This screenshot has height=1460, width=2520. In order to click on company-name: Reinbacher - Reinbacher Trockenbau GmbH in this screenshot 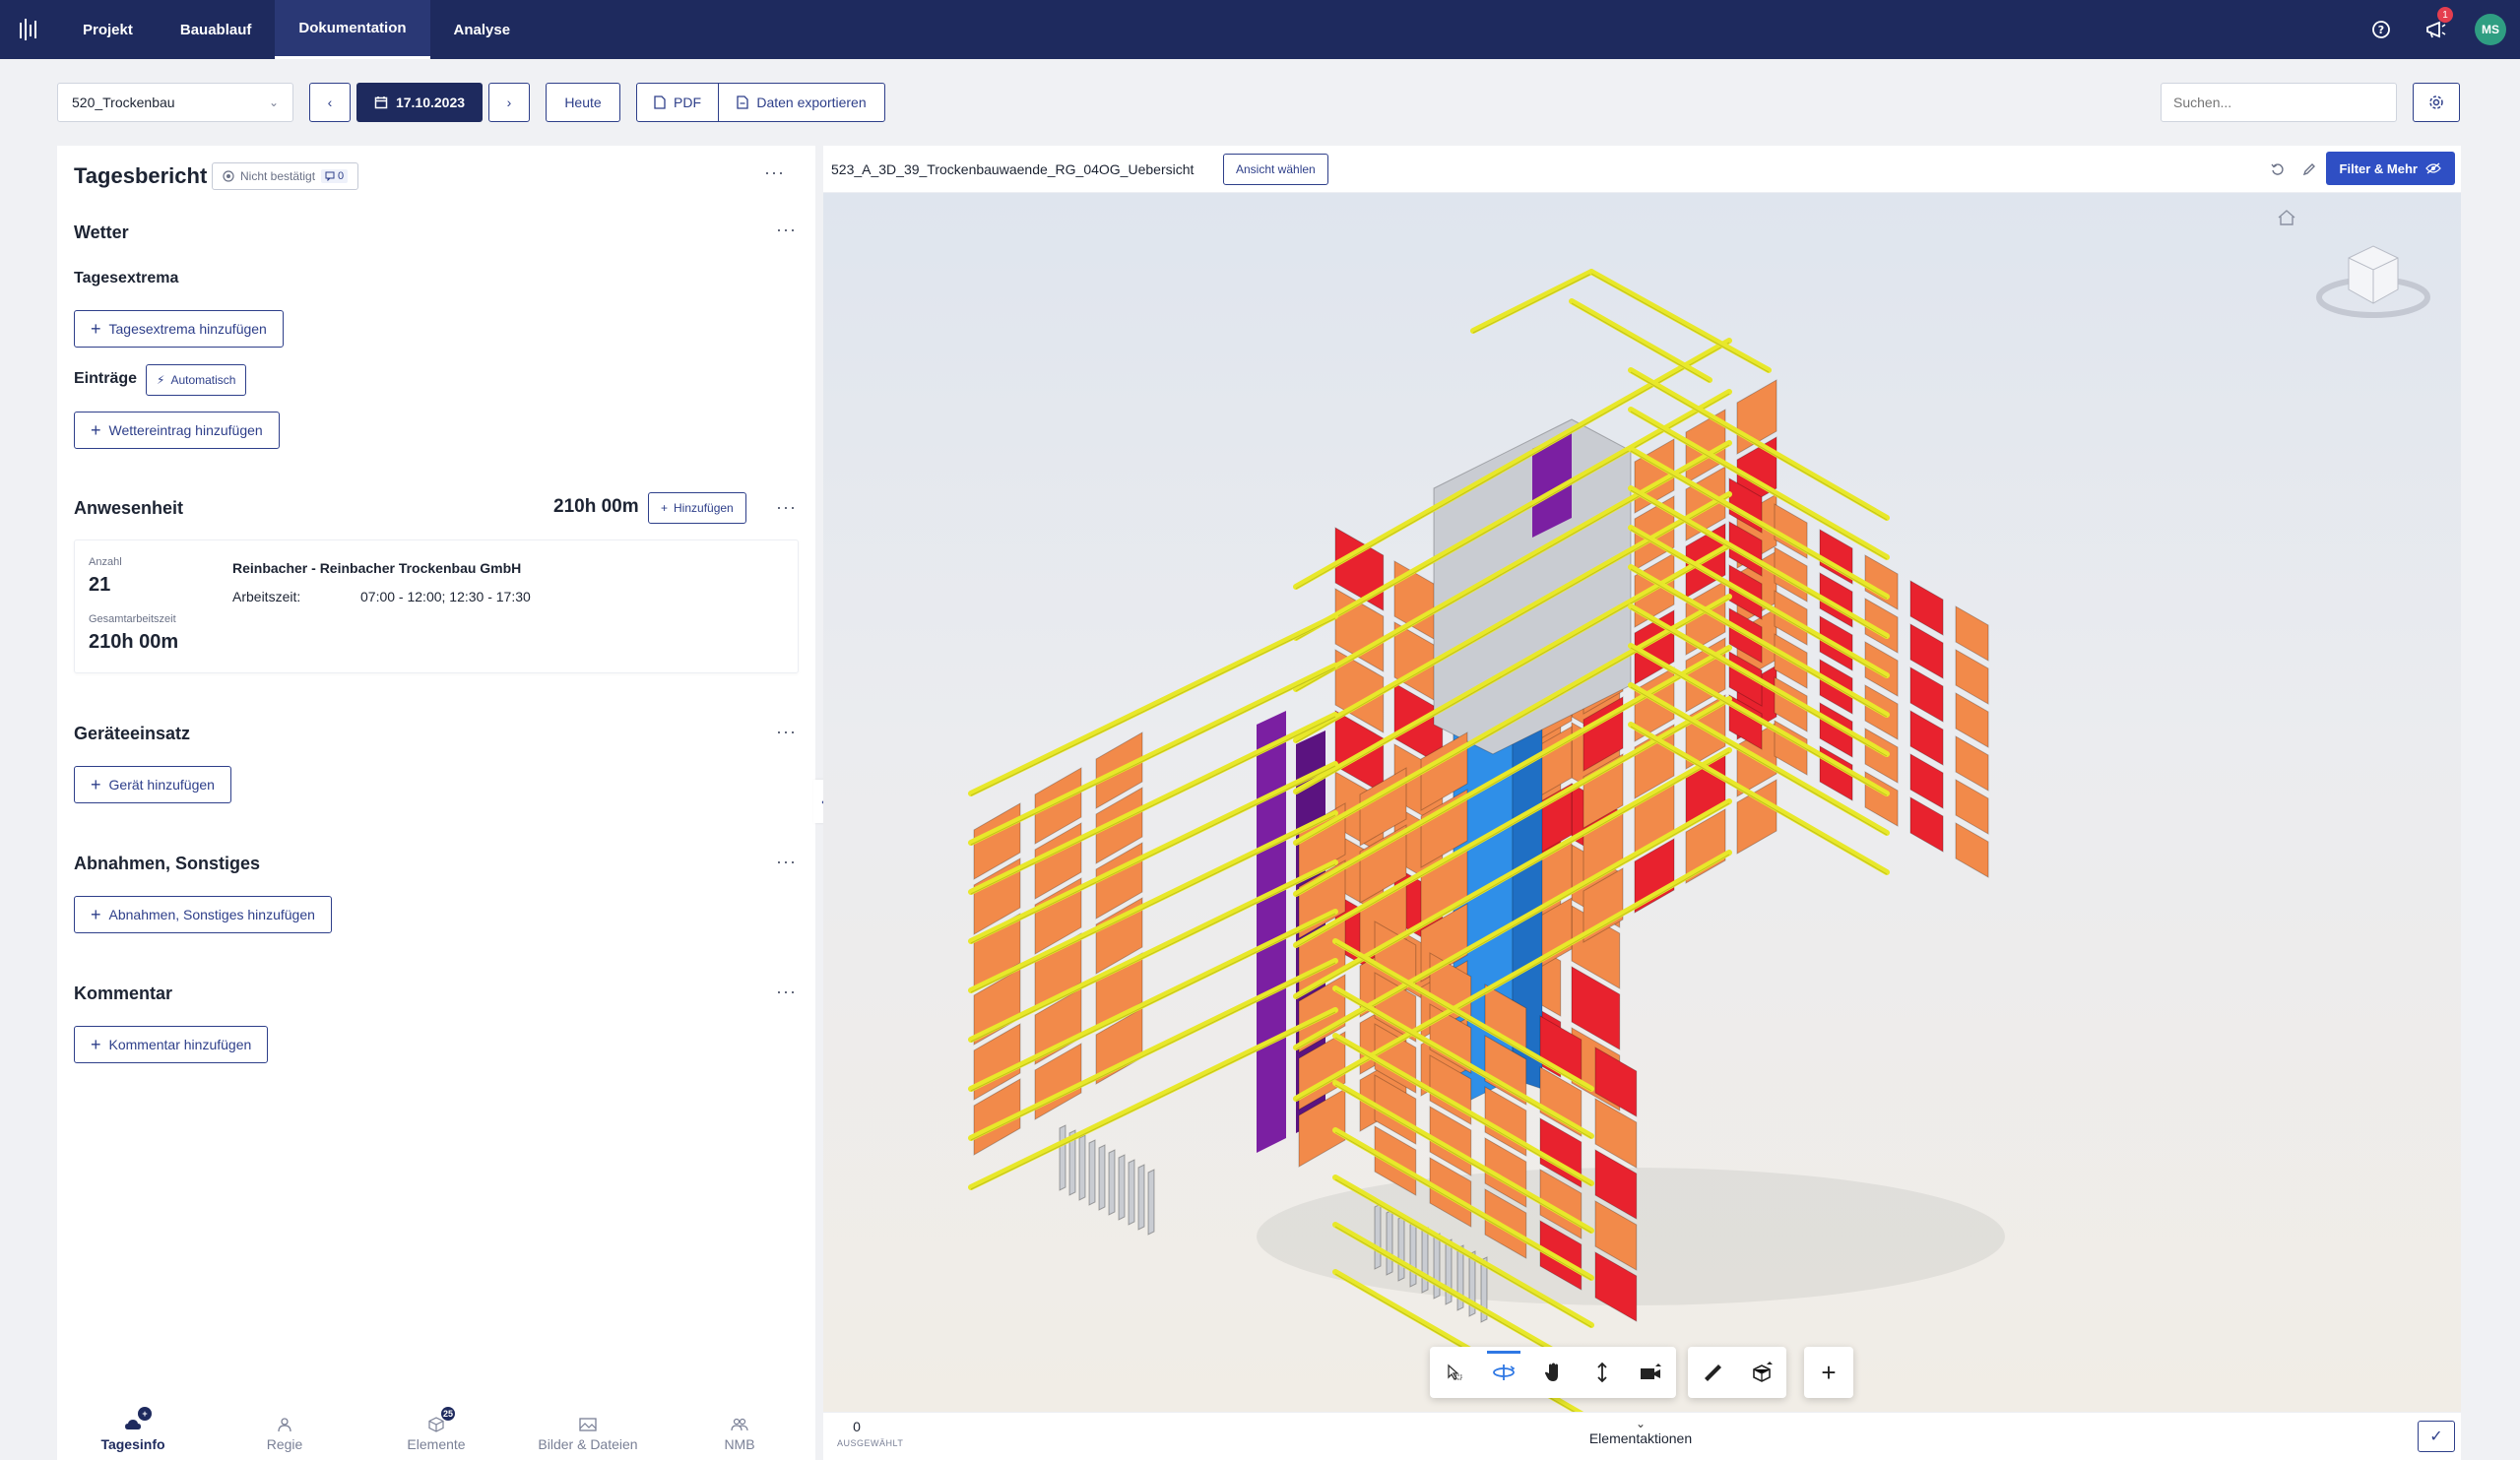, I will do `click(377, 568)`.